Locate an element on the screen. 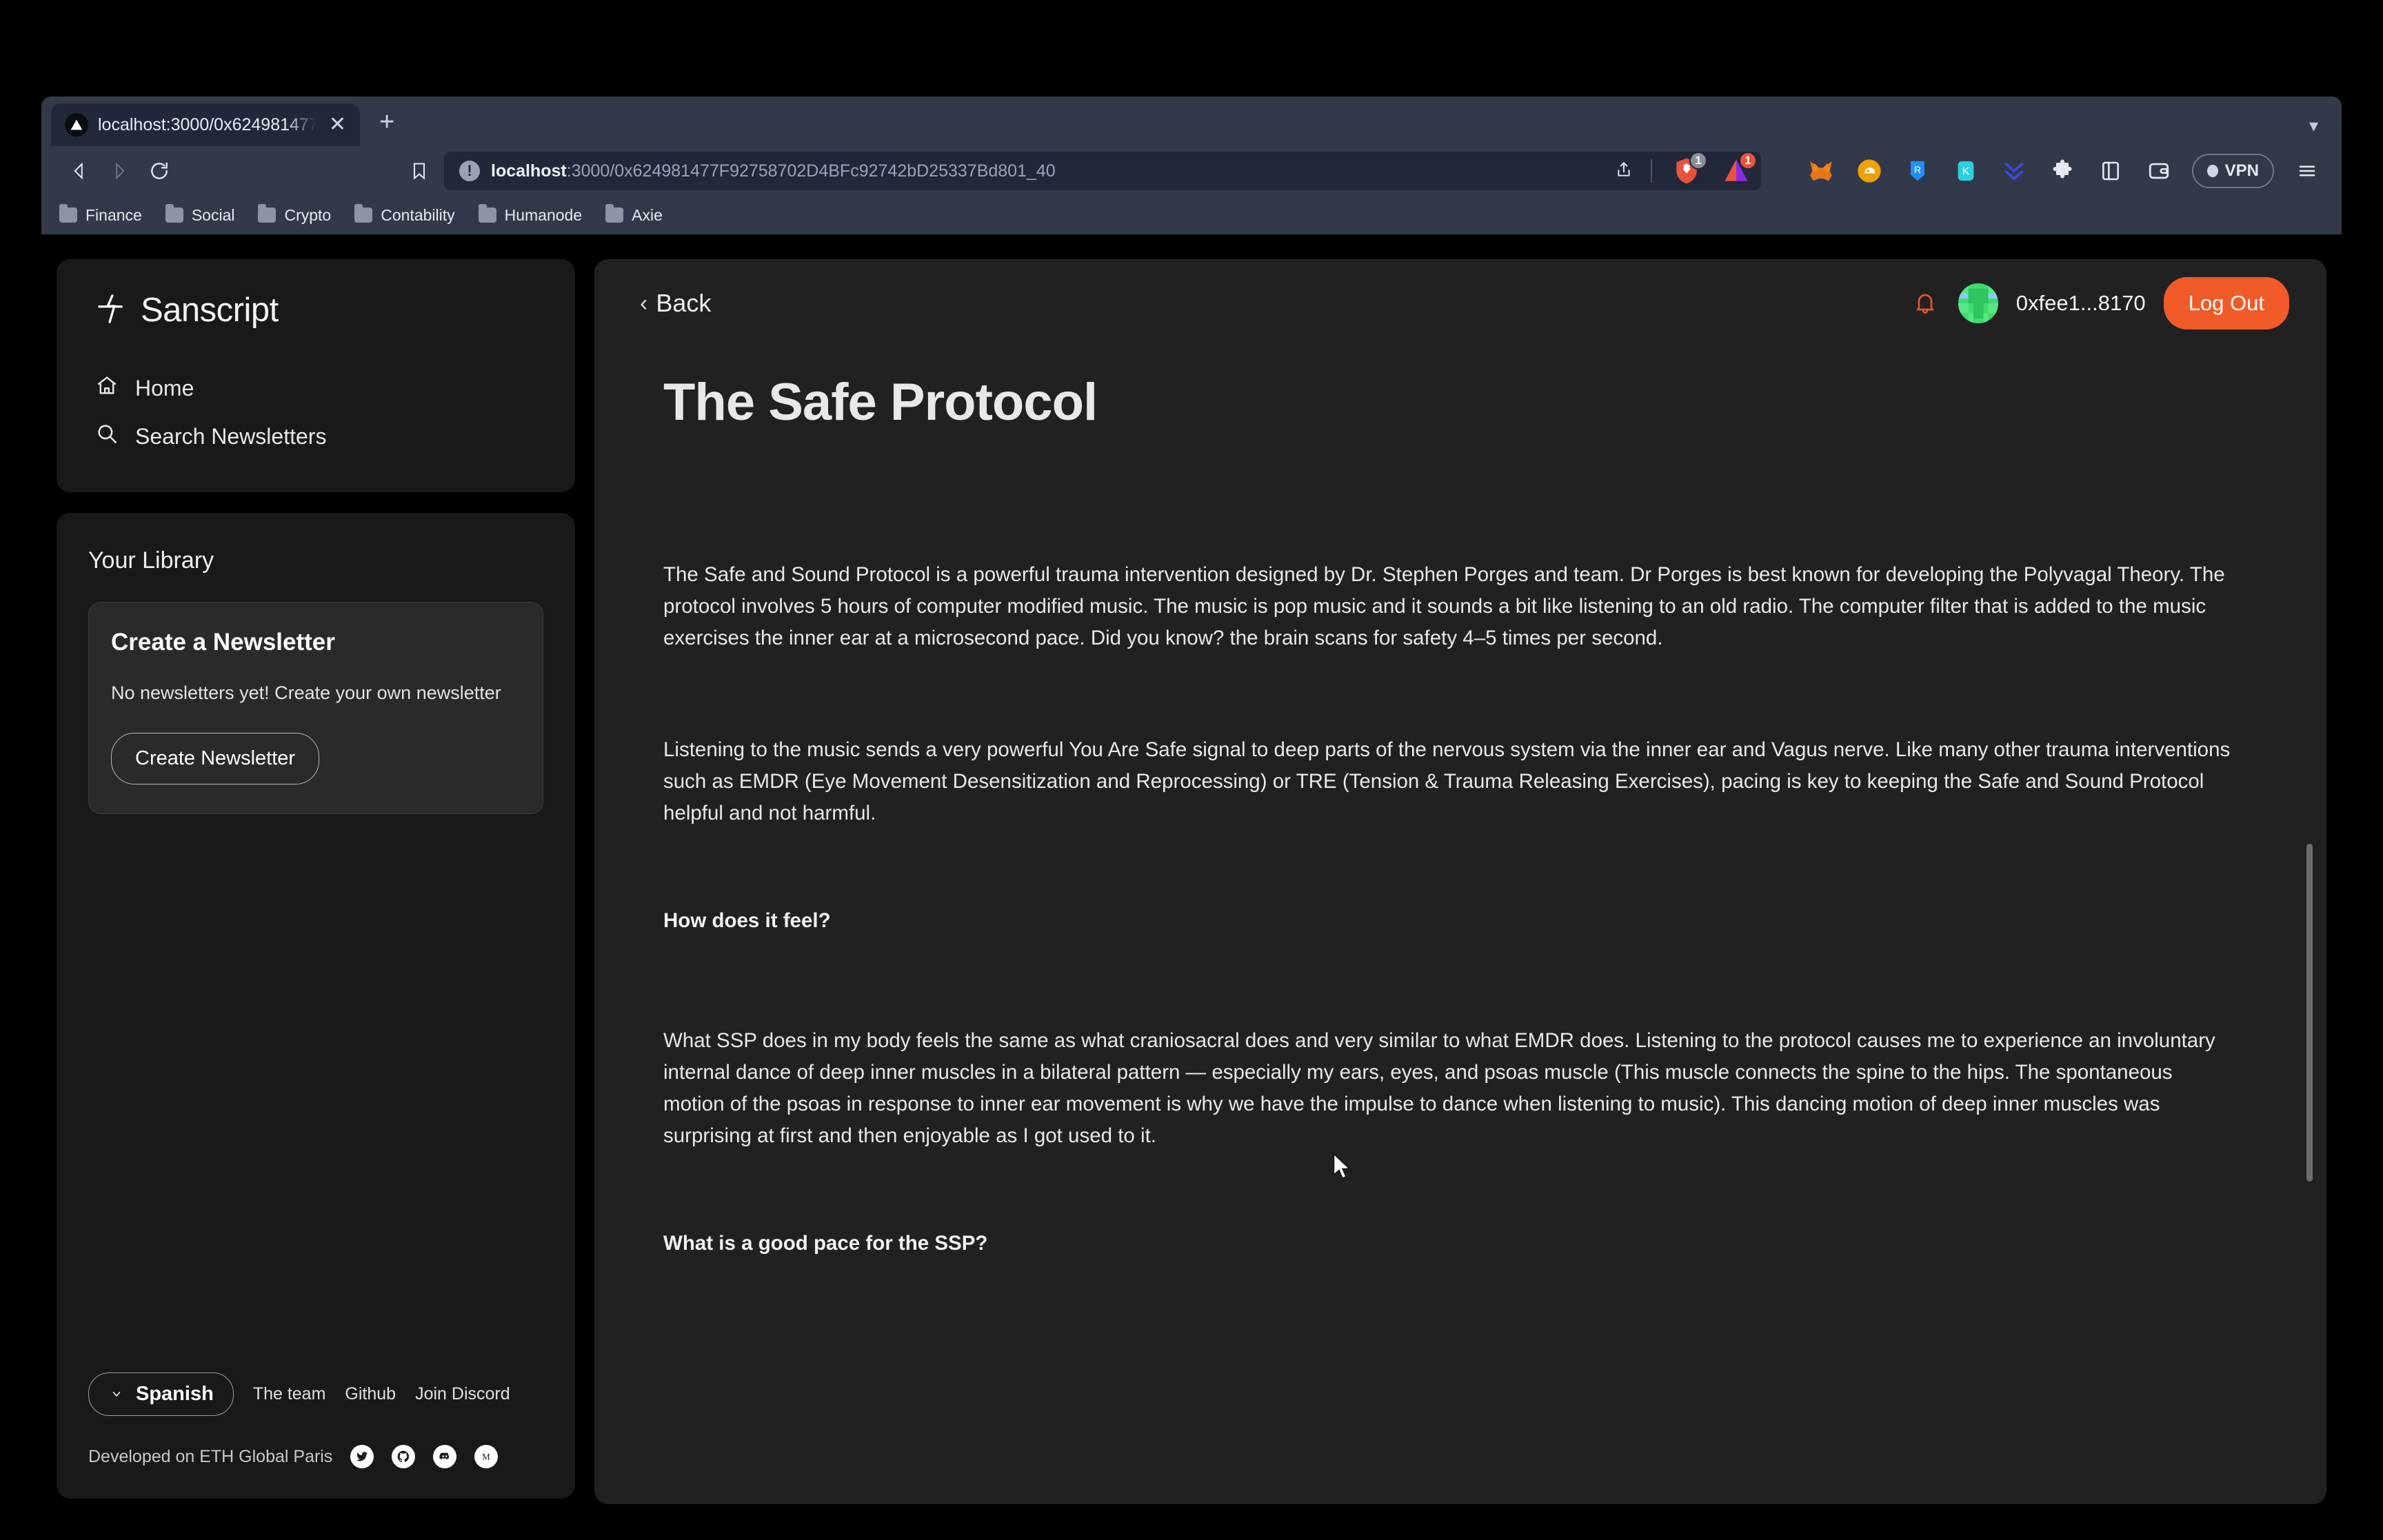 Image resolution: width=2383 pixels, height=1540 pixels. bookmark-label: Contability is located at coordinates (418, 215).